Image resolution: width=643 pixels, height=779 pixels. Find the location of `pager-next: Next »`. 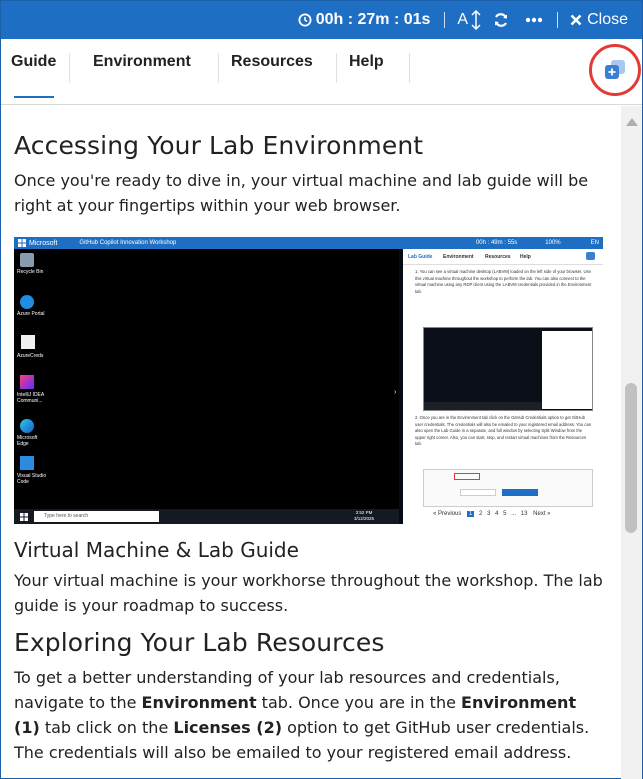

pager-next: Next » is located at coordinates (542, 514).